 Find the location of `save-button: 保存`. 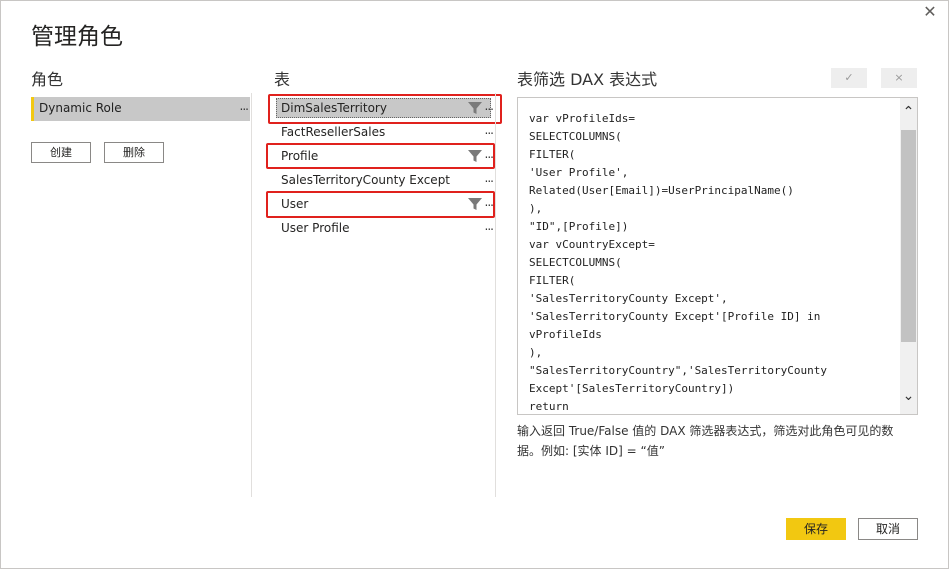

save-button: 保存 is located at coordinates (816, 529).